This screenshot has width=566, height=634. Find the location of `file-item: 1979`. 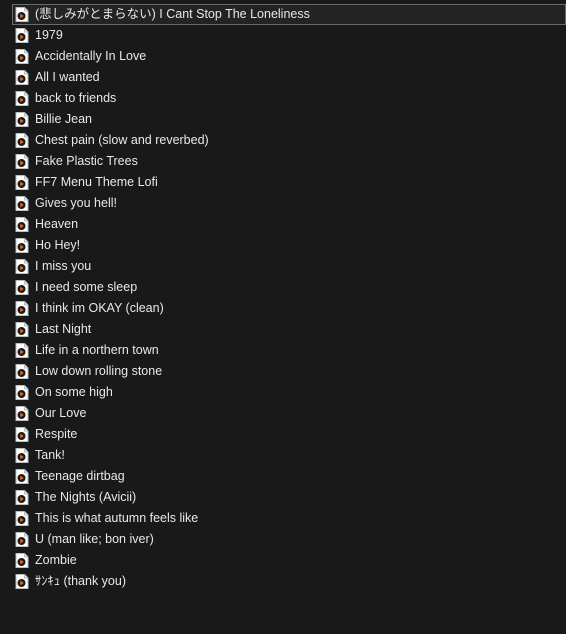

file-item: 1979 is located at coordinates (289, 35).